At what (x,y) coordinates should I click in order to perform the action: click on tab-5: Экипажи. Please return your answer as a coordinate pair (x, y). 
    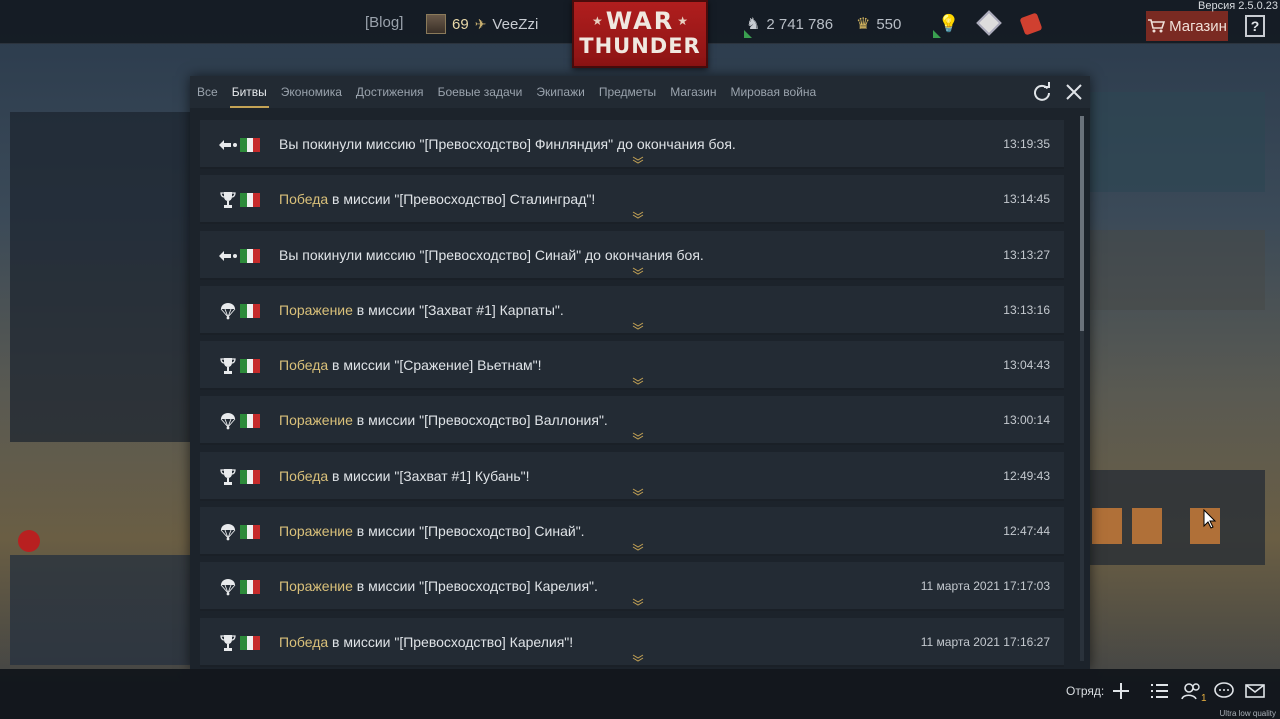
    Looking at the image, I should click on (560, 92).